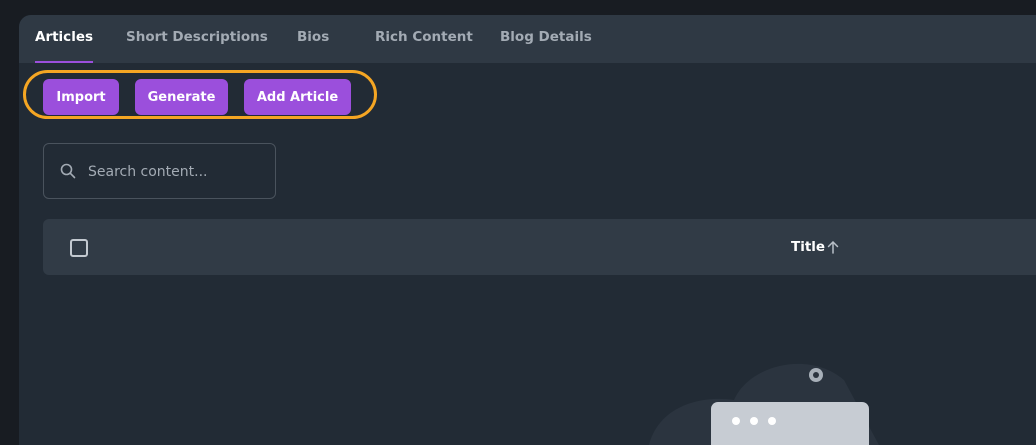 The image size is (1036, 445). I want to click on search-input, so click(178, 172).